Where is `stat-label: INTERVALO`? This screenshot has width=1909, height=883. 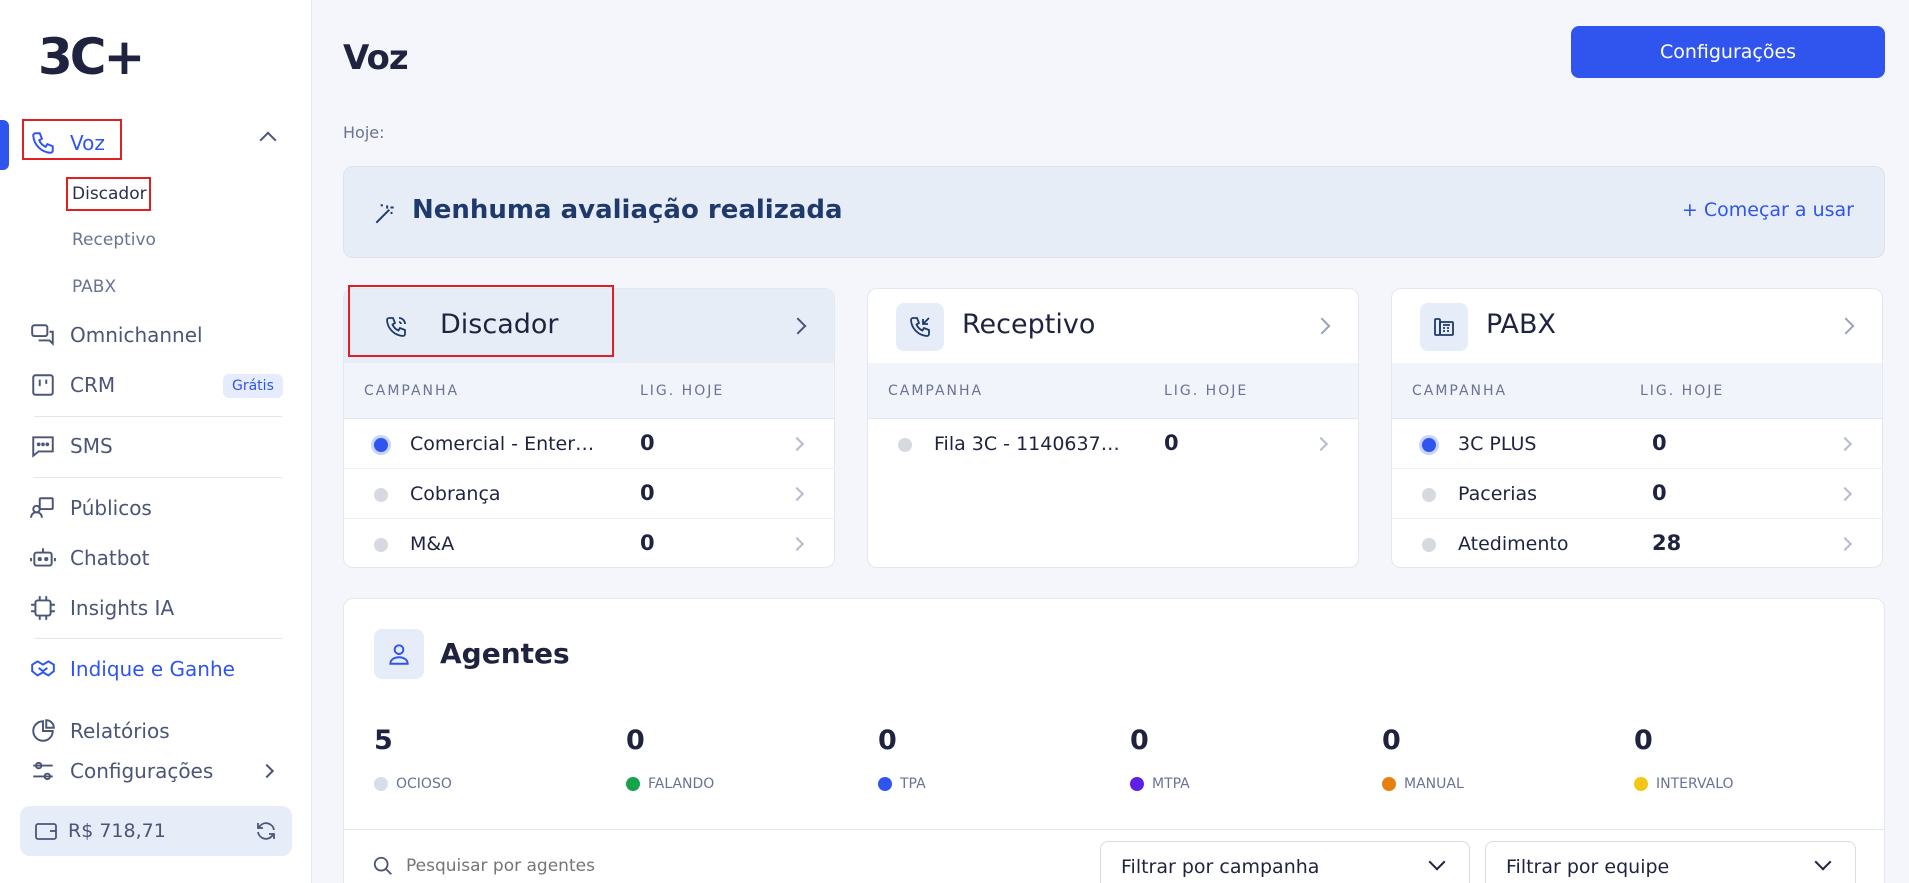 stat-label: INTERVALO is located at coordinates (1695, 784).